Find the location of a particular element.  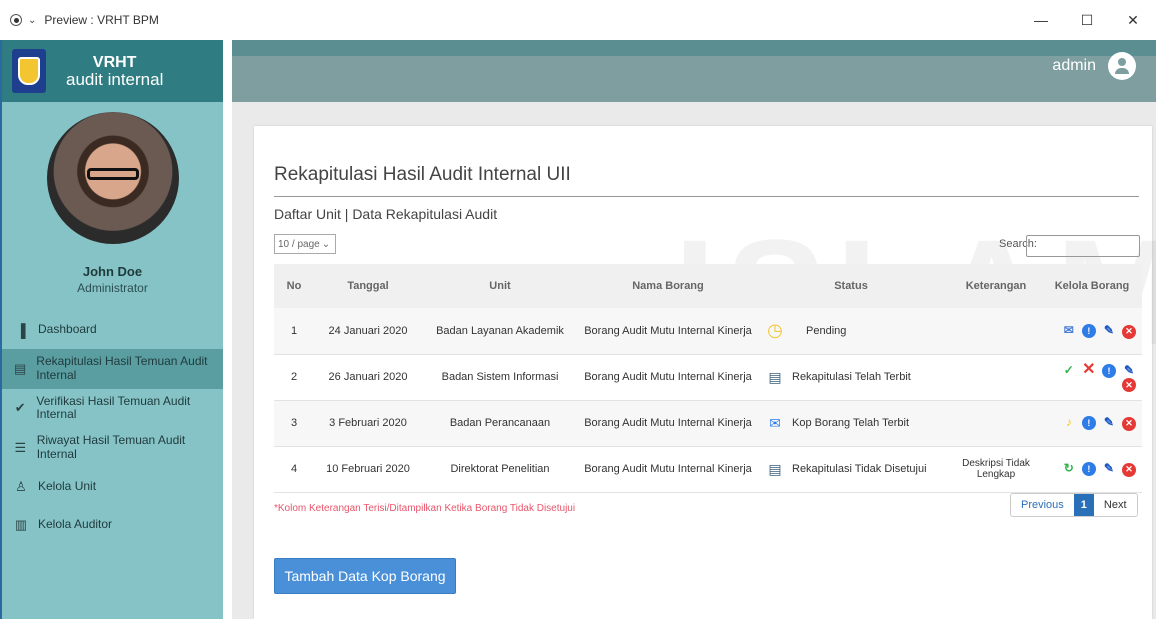

user-menu: admin is located at coordinates (1094, 66).